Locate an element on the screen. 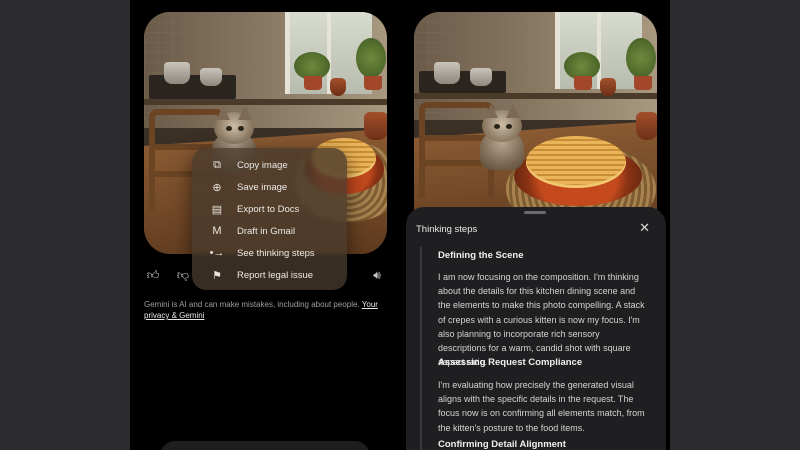 This screenshot has height=450, width=800. gmail-icon: M is located at coordinates (217, 231).